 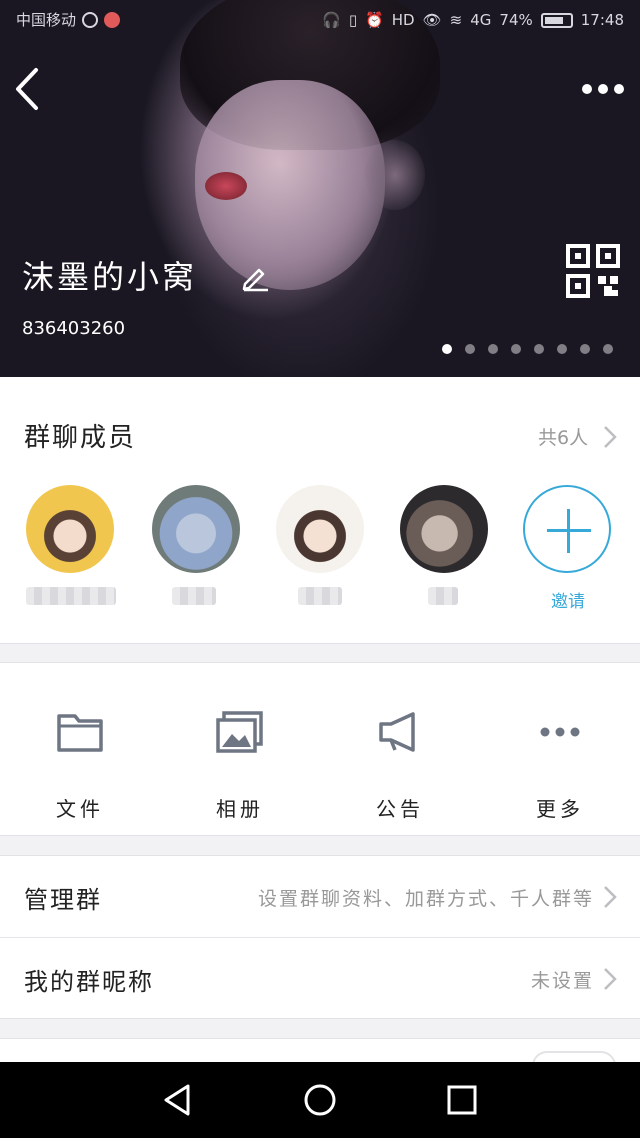 I want to click on wifi-icon: ≋, so click(x=456, y=19).